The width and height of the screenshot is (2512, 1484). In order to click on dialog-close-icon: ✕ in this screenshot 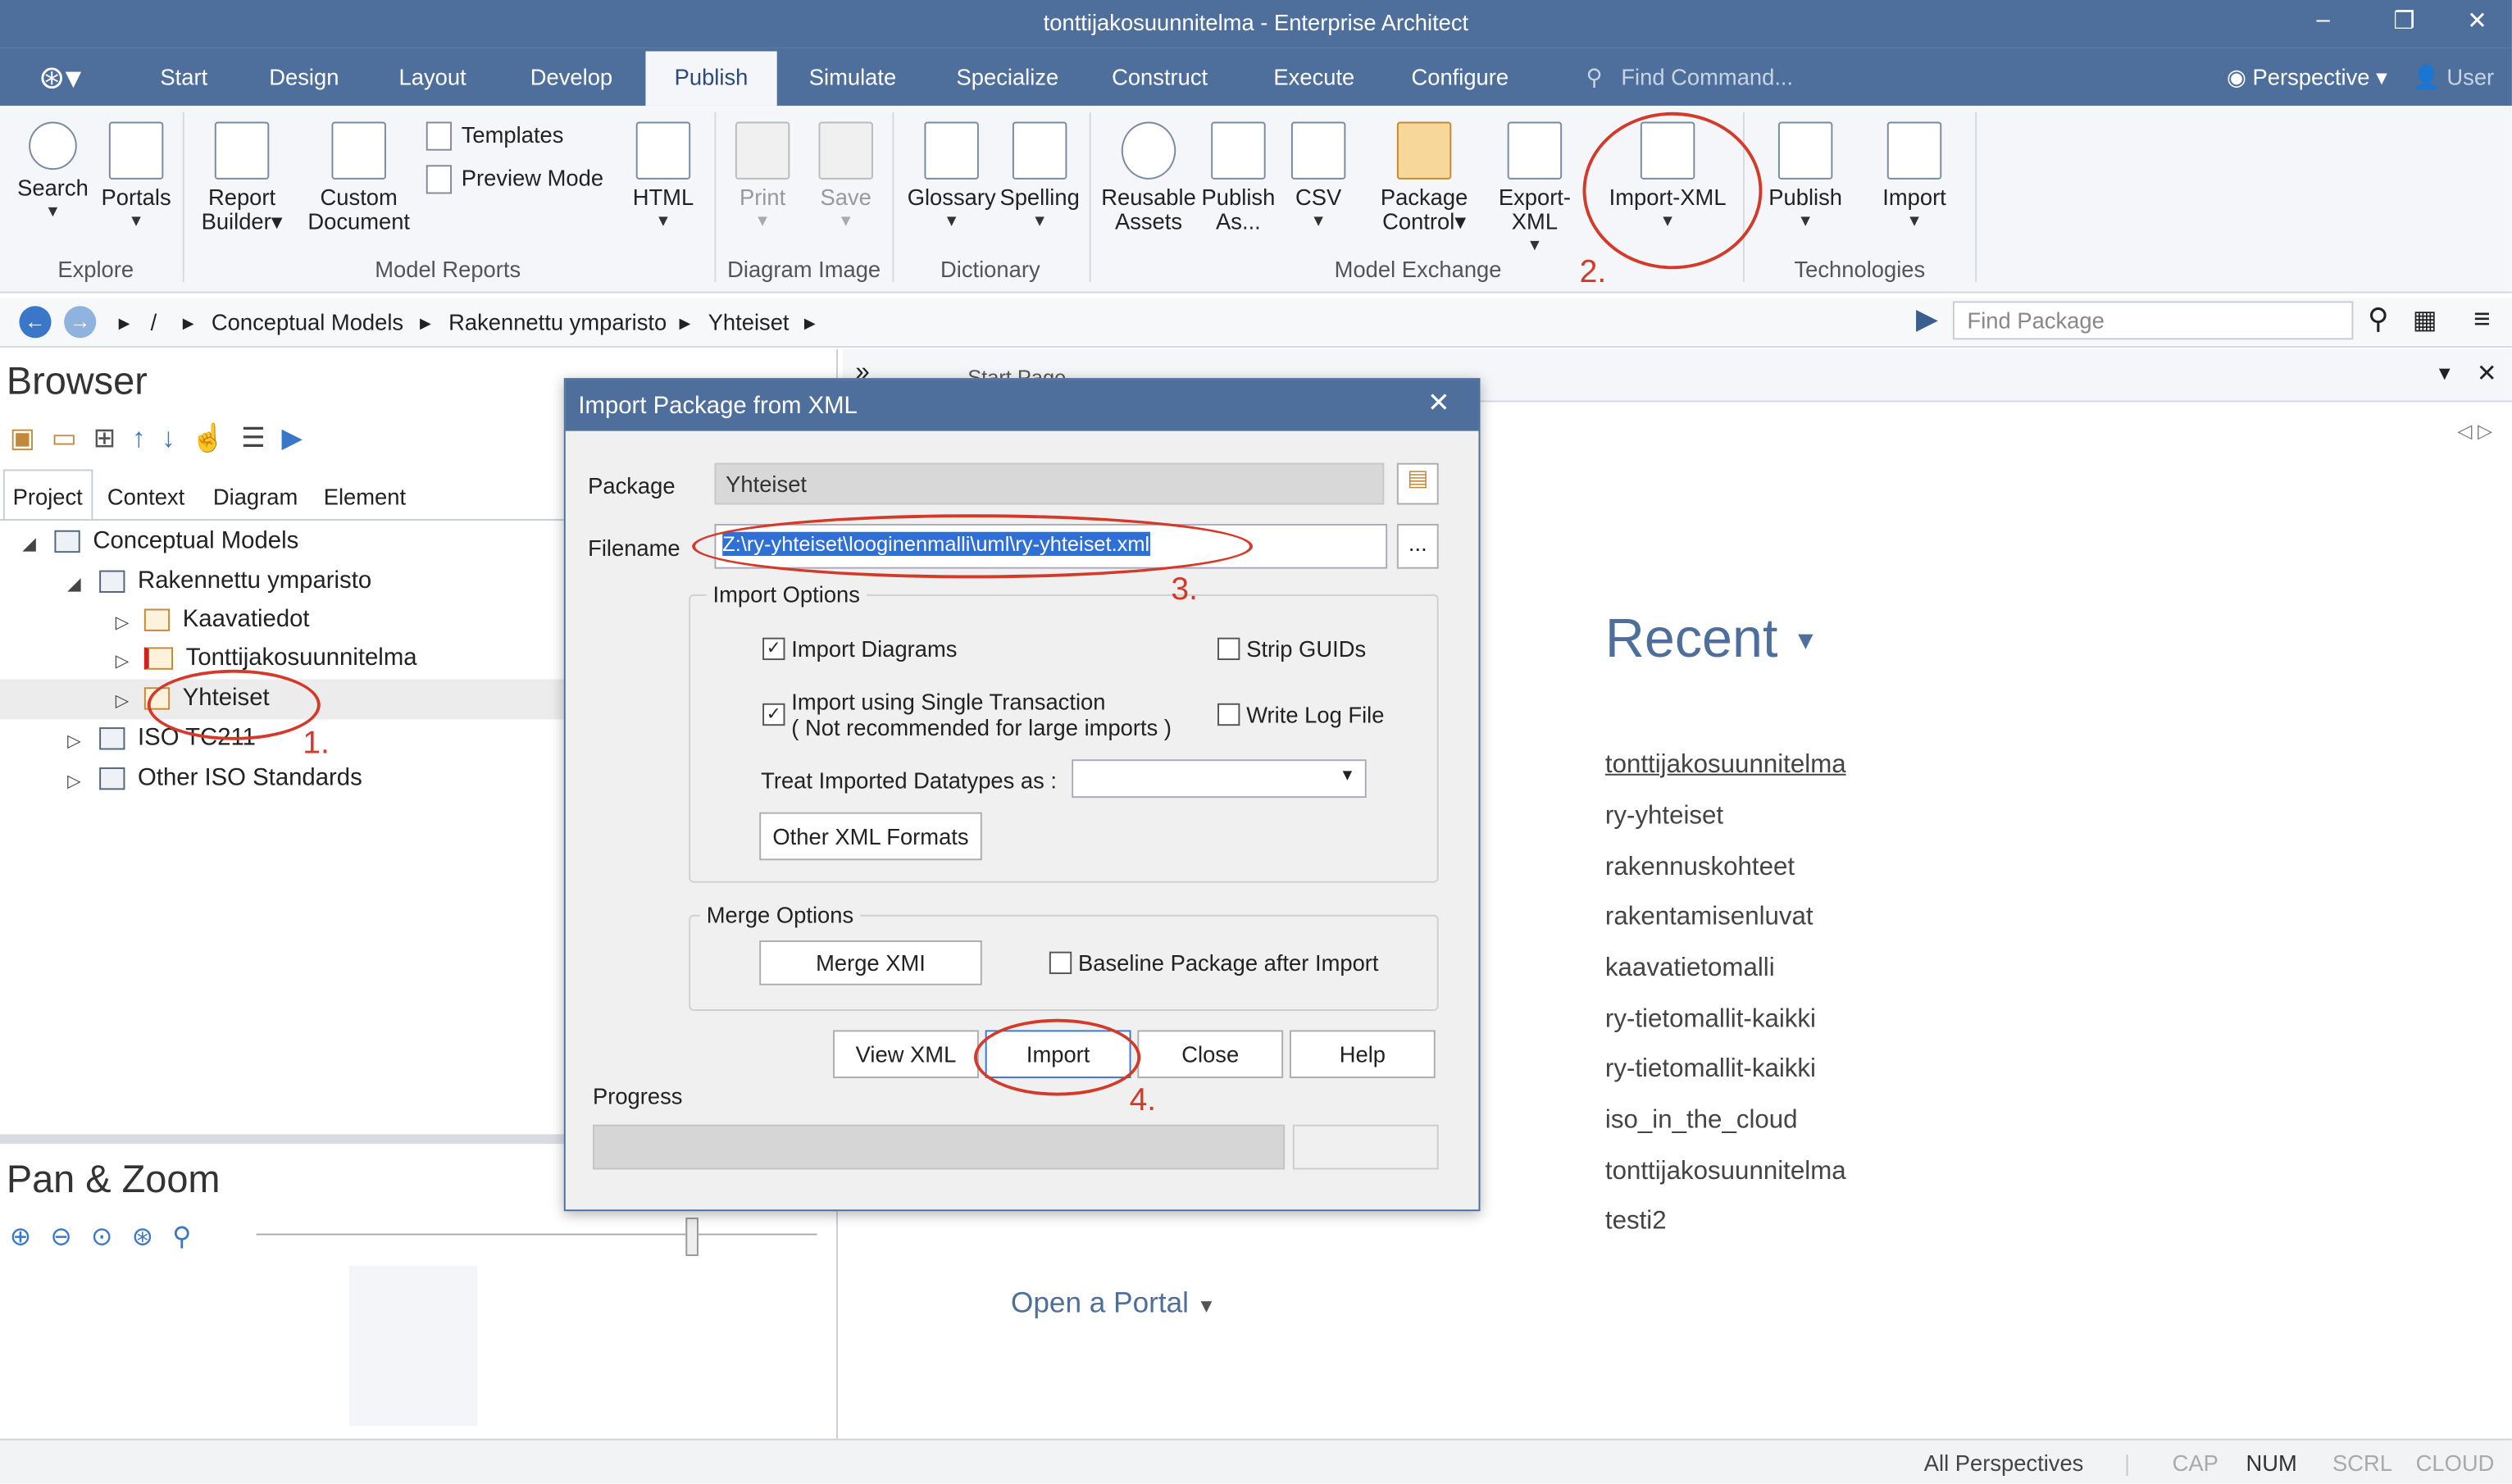, I will do `click(1438, 404)`.